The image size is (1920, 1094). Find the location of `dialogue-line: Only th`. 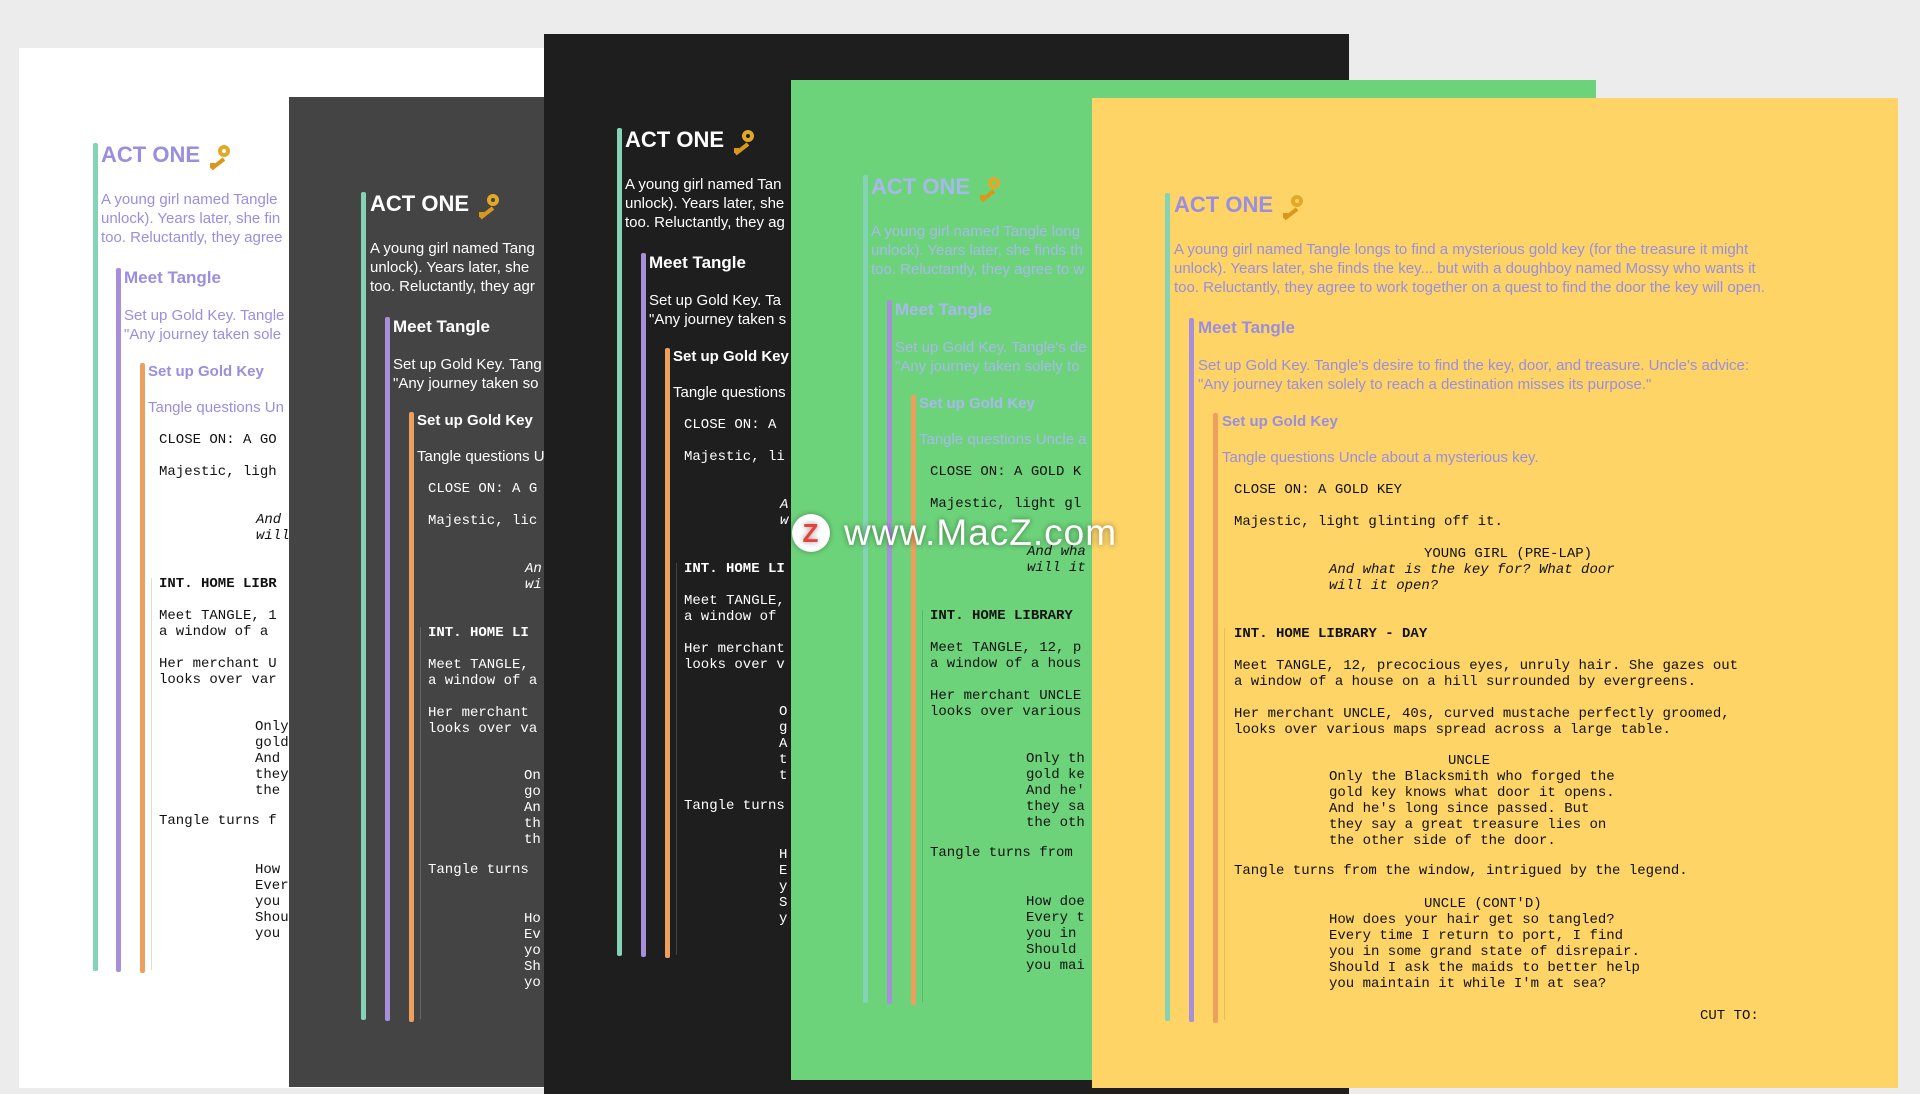

dialogue-line: Only th is located at coordinates (1055, 759).